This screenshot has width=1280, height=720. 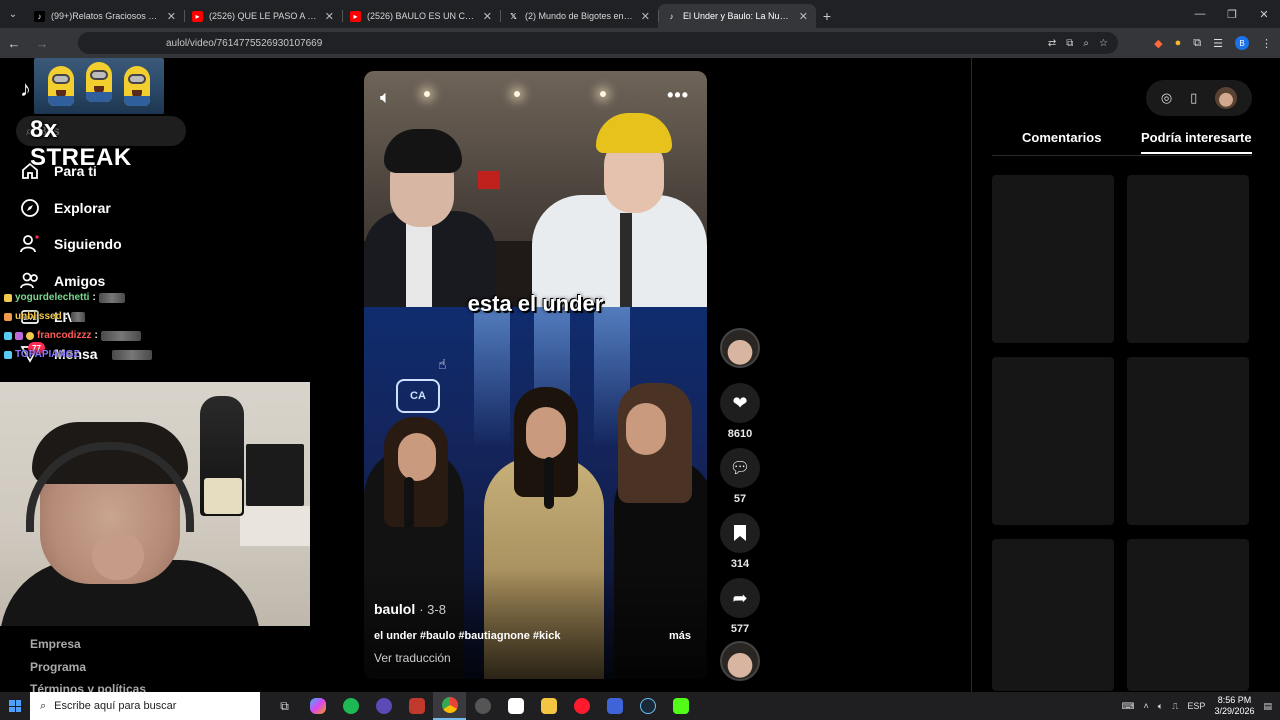 What do you see at coordinates (671, 16) in the screenshot?
I see `tiktok-favicon-icon: ♪` at bounding box center [671, 16].